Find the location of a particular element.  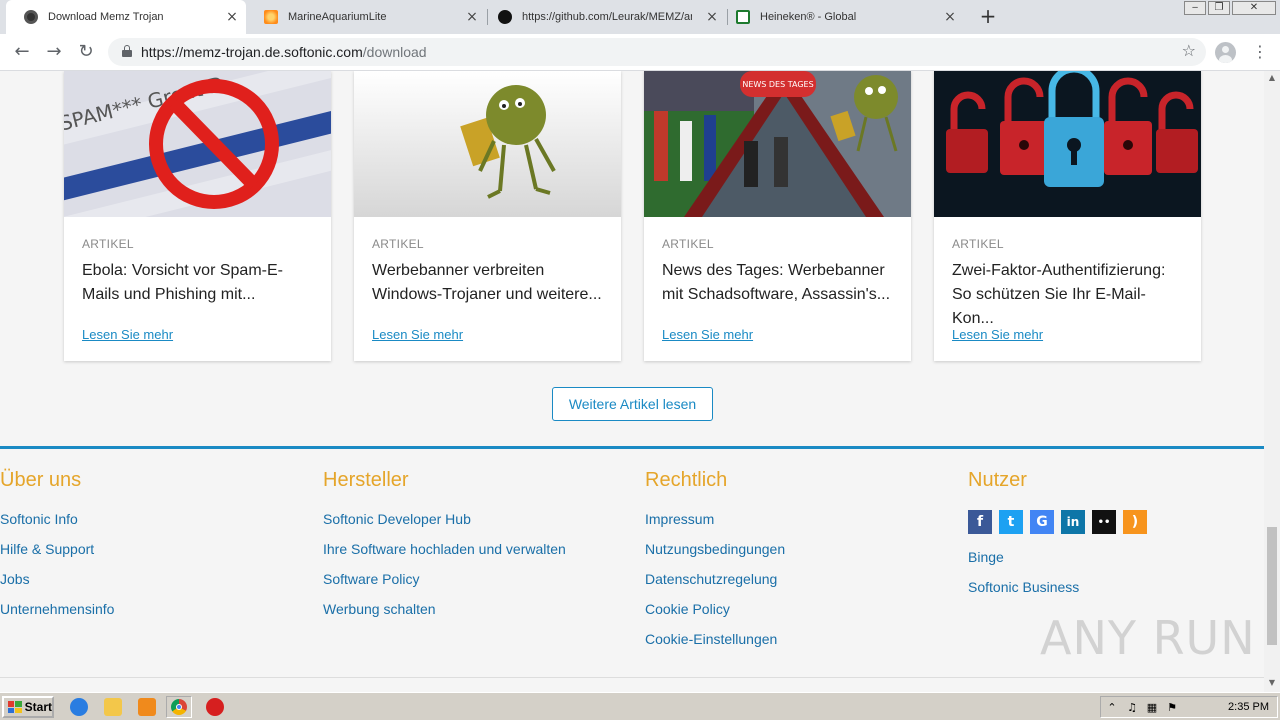

minimize-button: ‒ is located at coordinates (1195, 8).